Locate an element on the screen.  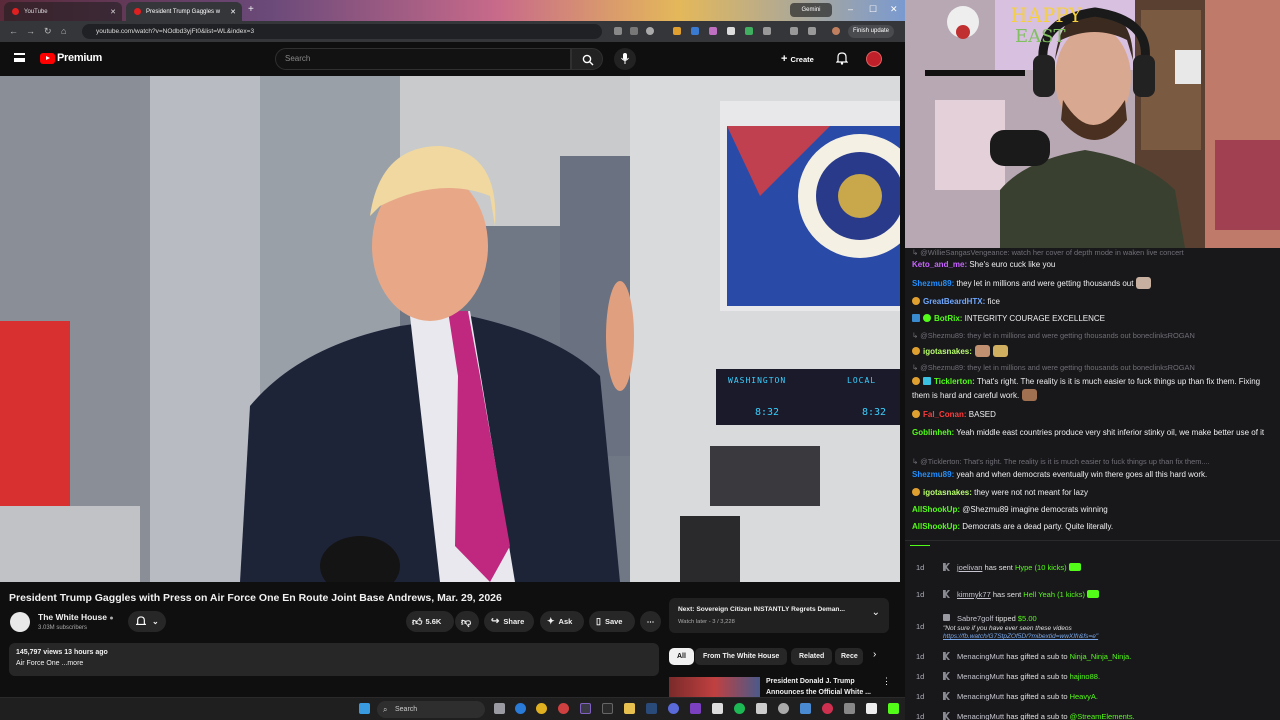
start-windows-icon is located at coordinates (364, 708).